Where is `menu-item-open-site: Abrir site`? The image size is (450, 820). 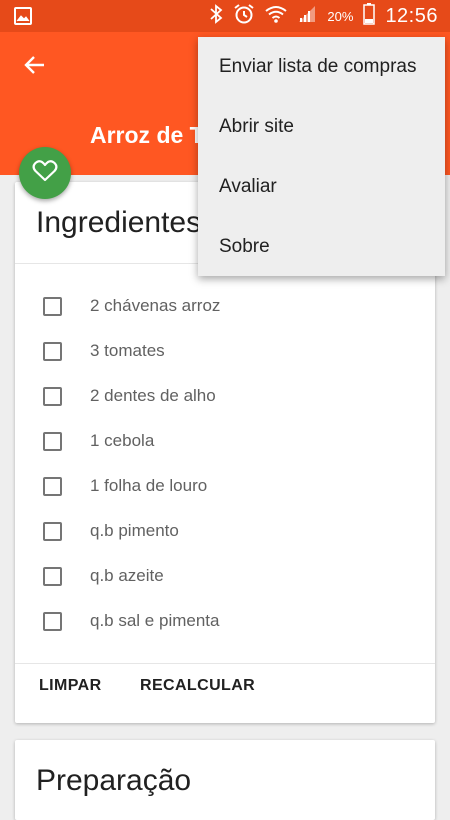
menu-item-open-site: Abrir site is located at coordinates (321, 127).